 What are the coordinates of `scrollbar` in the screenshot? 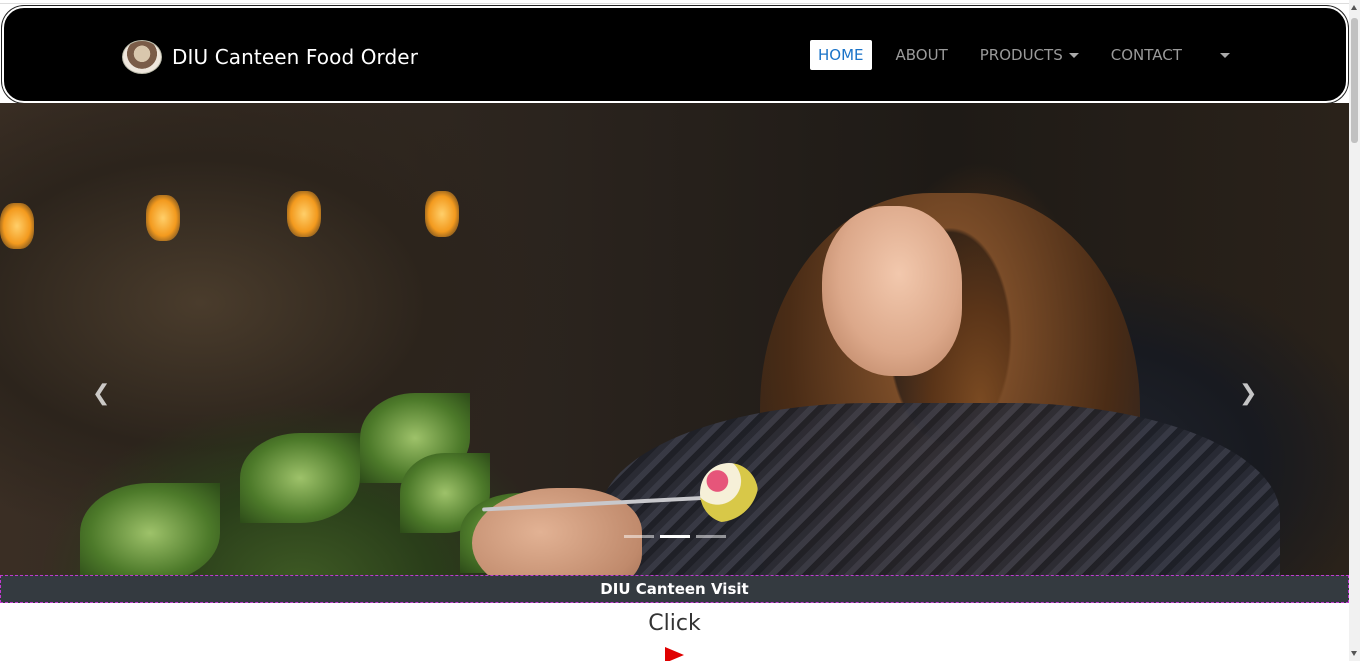 It's located at (1354, 330).